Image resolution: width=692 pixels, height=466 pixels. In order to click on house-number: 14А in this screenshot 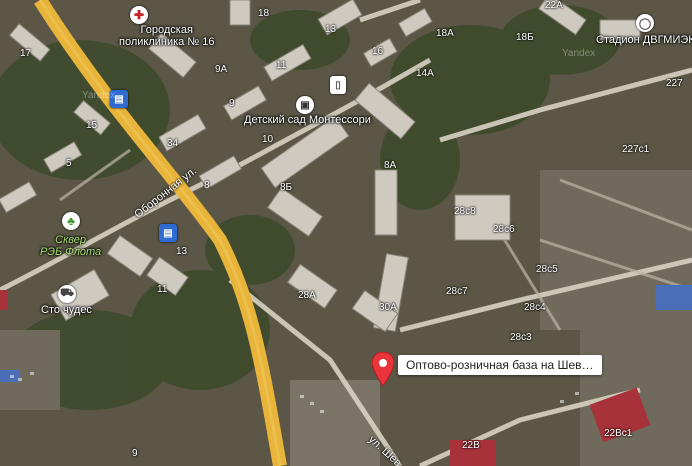, I will do `click(425, 73)`.